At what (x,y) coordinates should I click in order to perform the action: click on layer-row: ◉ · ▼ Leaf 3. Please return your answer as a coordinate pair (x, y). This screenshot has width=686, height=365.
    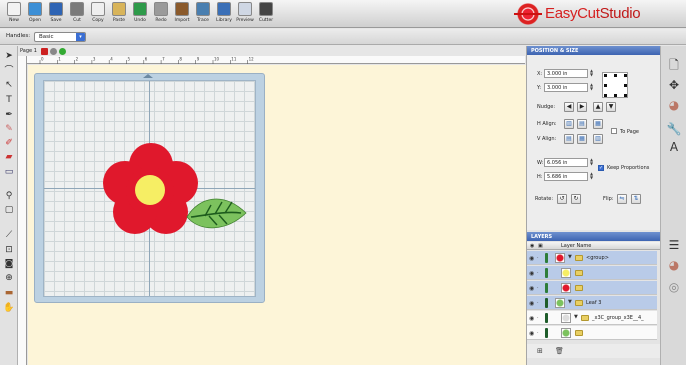
    Looking at the image, I should click on (592, 303).